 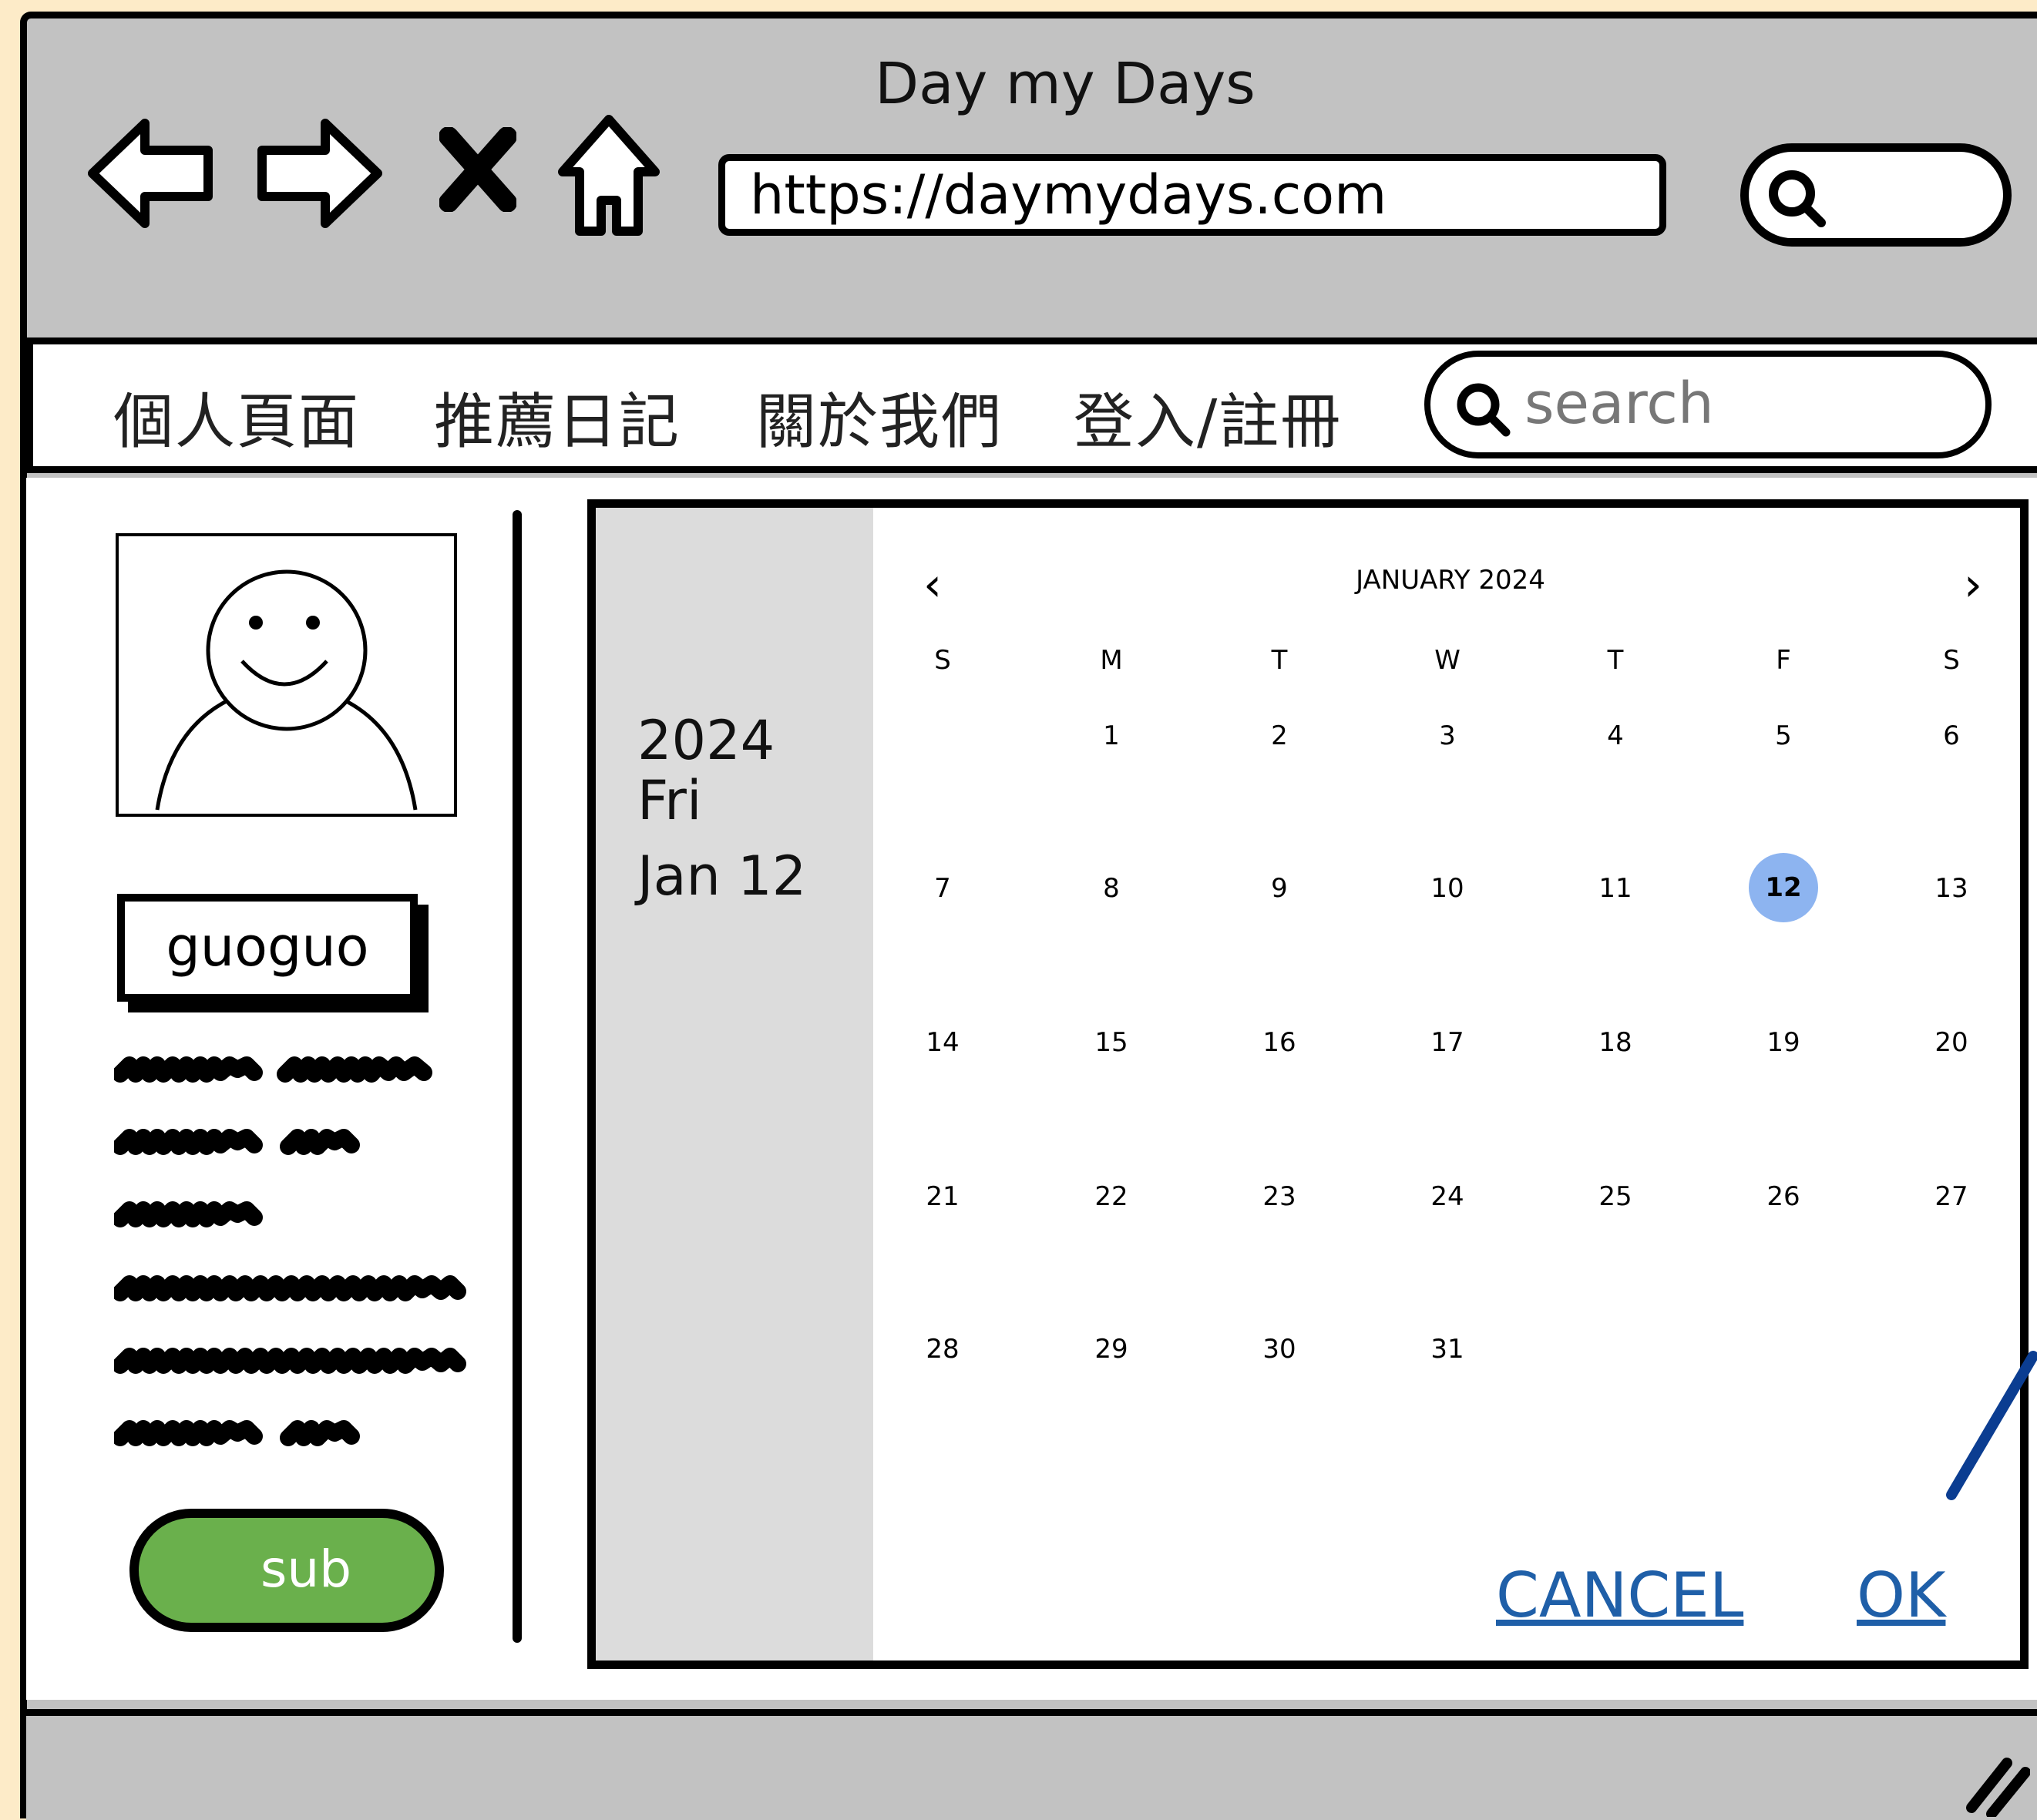 What do you see at coordinates (1615, 736) in the screenshot?
I see `calendar-day: 4` at bounding box center [1615, 736].